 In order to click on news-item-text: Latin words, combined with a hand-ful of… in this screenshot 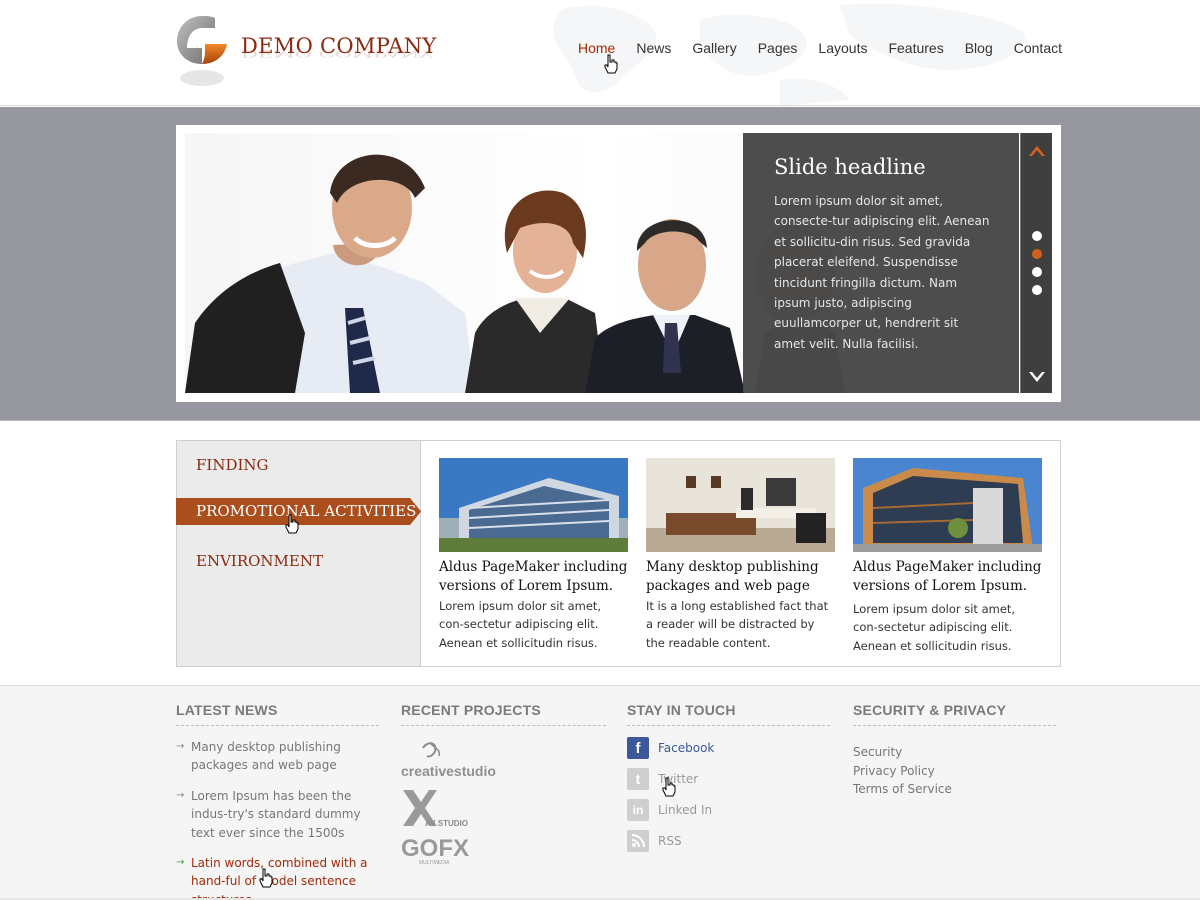, I will do `click(279, 878)`.